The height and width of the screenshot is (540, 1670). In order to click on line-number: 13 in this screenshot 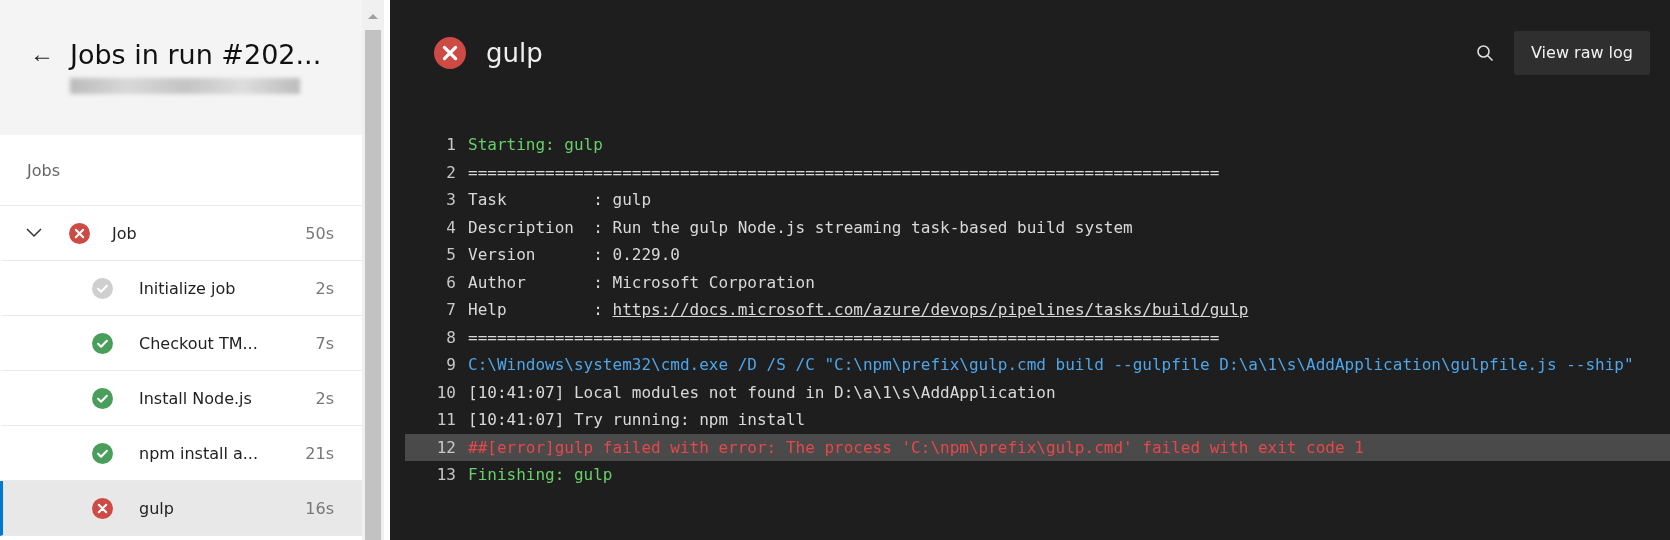, I will do `click(446, 475)`.